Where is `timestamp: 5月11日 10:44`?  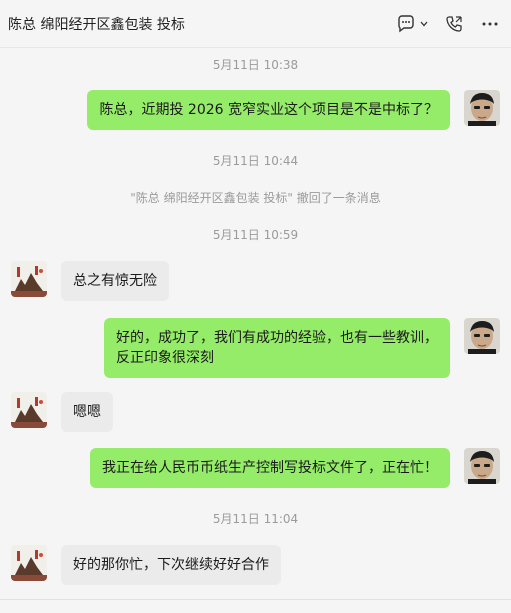
timestamp: 5月11日 10:44 is located at coordinates (255, 161).